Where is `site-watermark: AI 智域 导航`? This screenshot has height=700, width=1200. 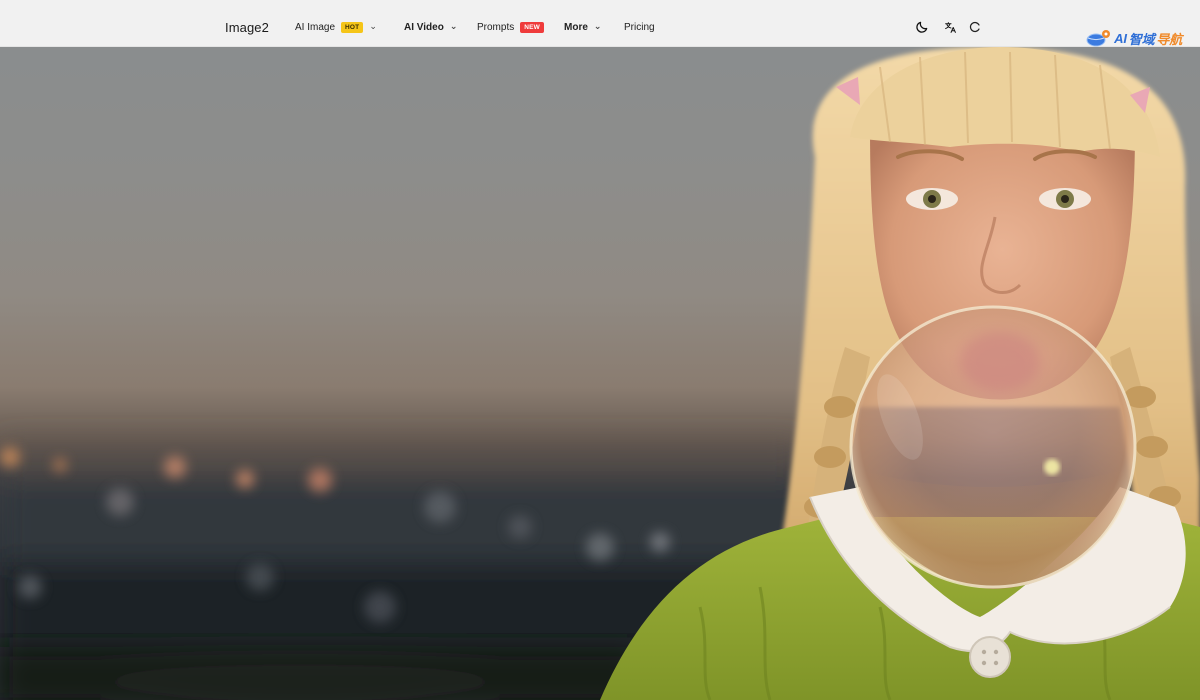
site-watermark: AI 智域 导航 is located at coordinates (1134, 38).